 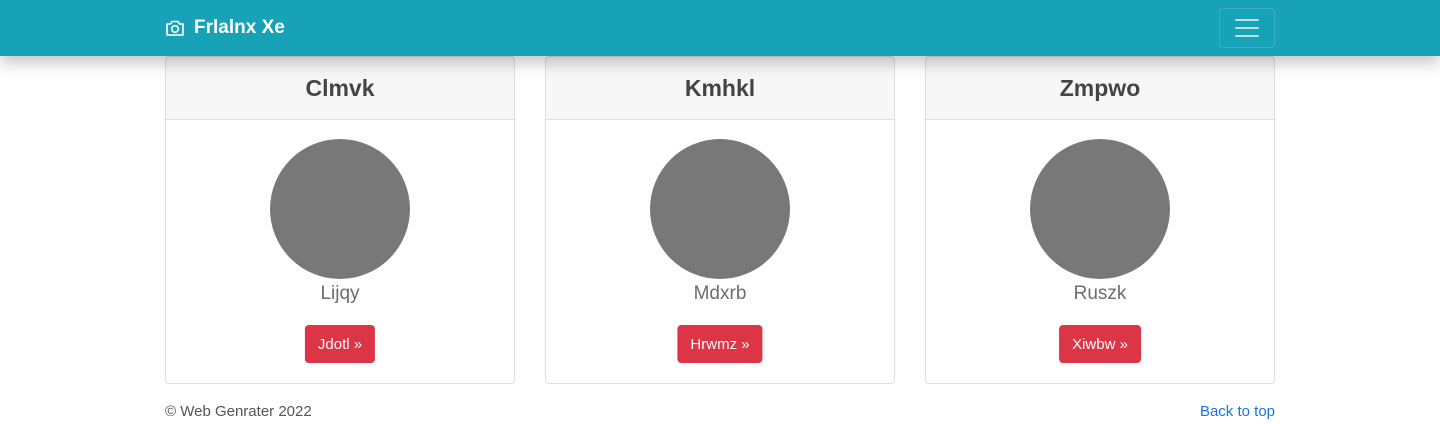 I want to click on footer-copyright: © Web Genrater 2022, so click(x=238, y=411).